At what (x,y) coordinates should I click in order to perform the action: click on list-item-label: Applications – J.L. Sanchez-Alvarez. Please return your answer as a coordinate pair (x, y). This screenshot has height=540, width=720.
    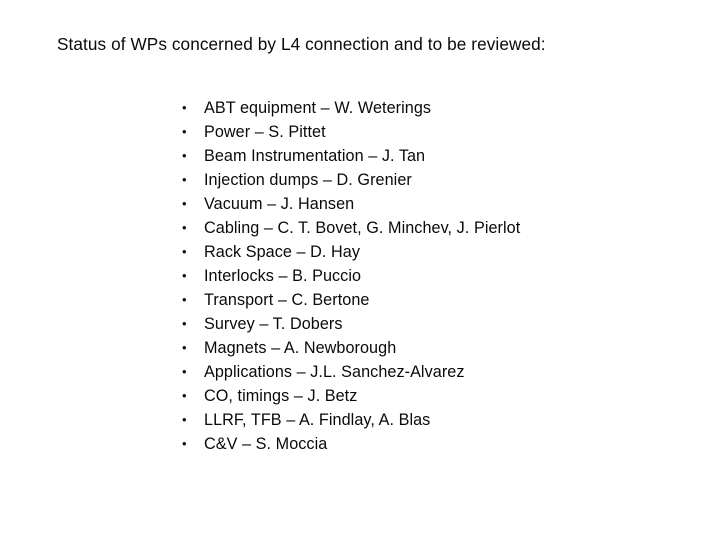
    Looking at the image, I should click on (334, 372).